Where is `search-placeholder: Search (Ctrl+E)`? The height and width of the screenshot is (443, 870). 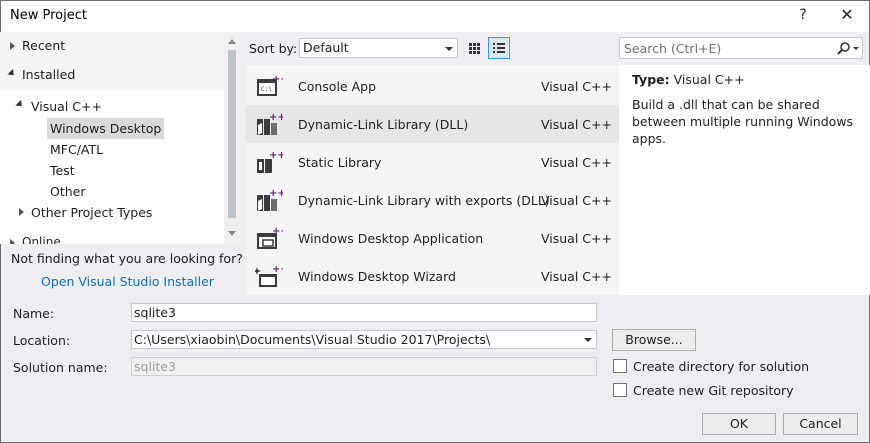
search-placeholder: Search (Ctrl+E) is located at coordinates (673, 48).